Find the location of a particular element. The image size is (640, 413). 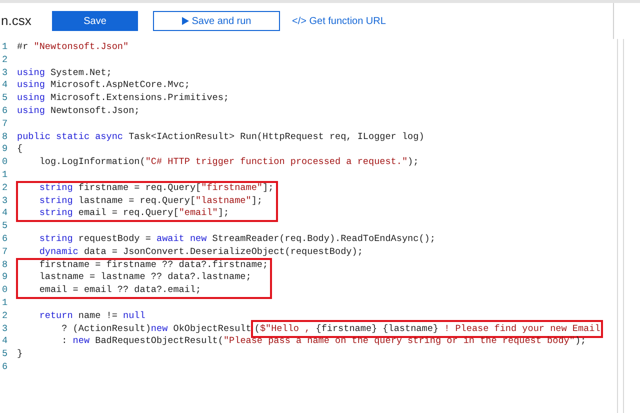

code-text: return name != null is located at coordinates (92, 316).